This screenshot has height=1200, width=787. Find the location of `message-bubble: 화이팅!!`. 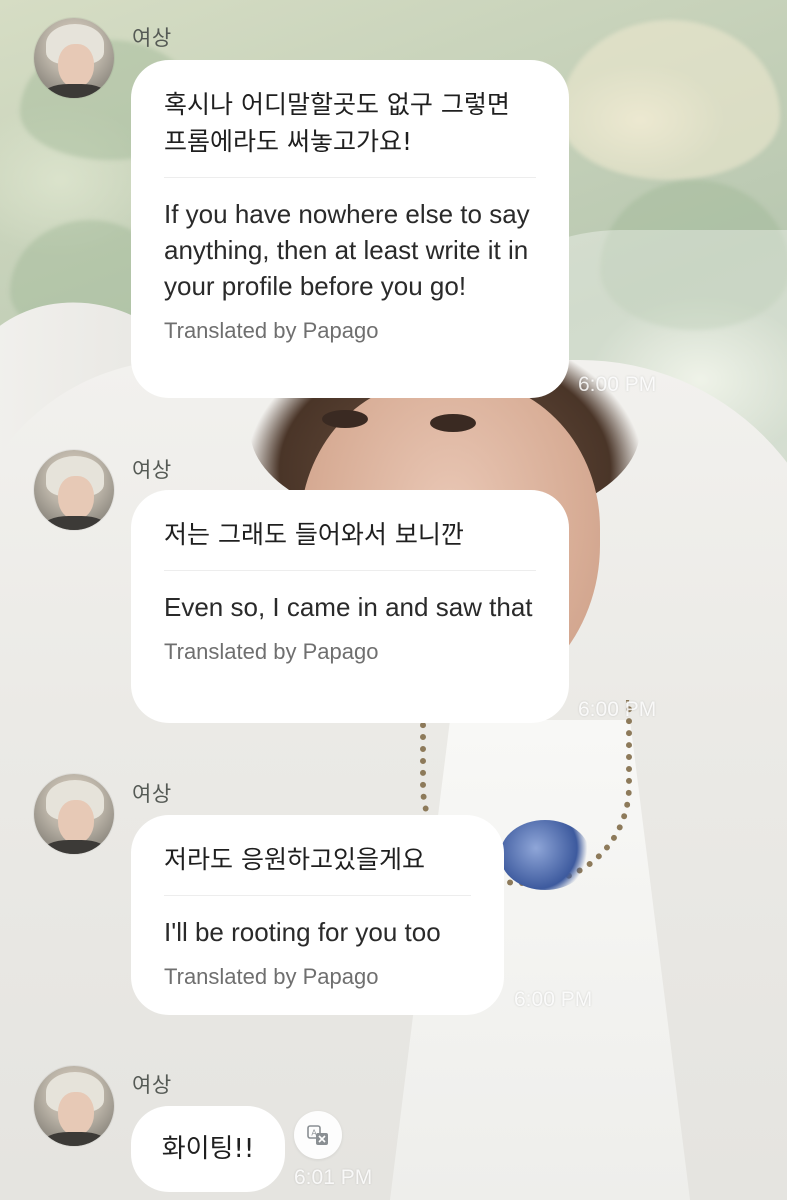

message-bubble: 화이팅!! is located at coordinates (208, 1149).